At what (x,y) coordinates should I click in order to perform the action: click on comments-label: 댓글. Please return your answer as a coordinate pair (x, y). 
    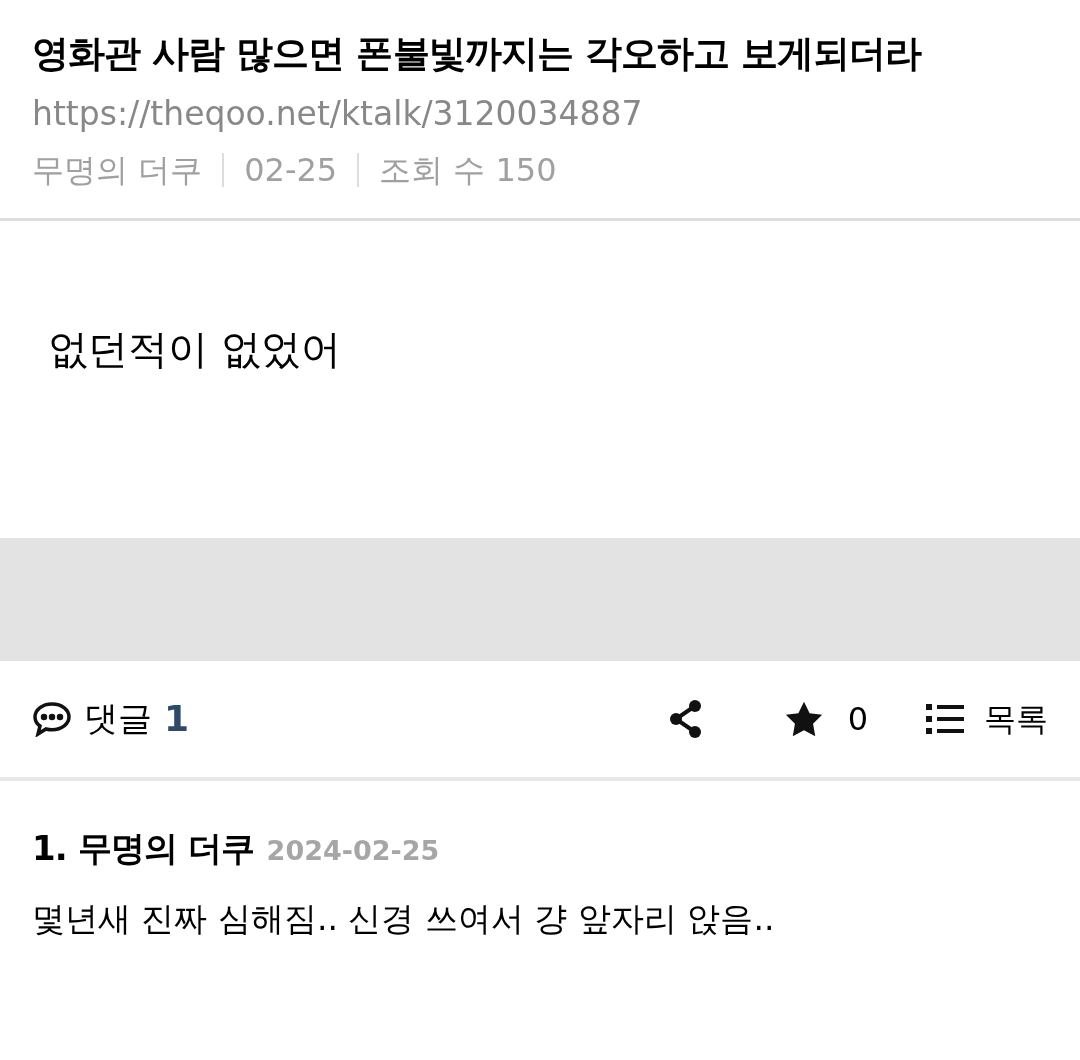
    Looking at the image, I should click on (118, 719).